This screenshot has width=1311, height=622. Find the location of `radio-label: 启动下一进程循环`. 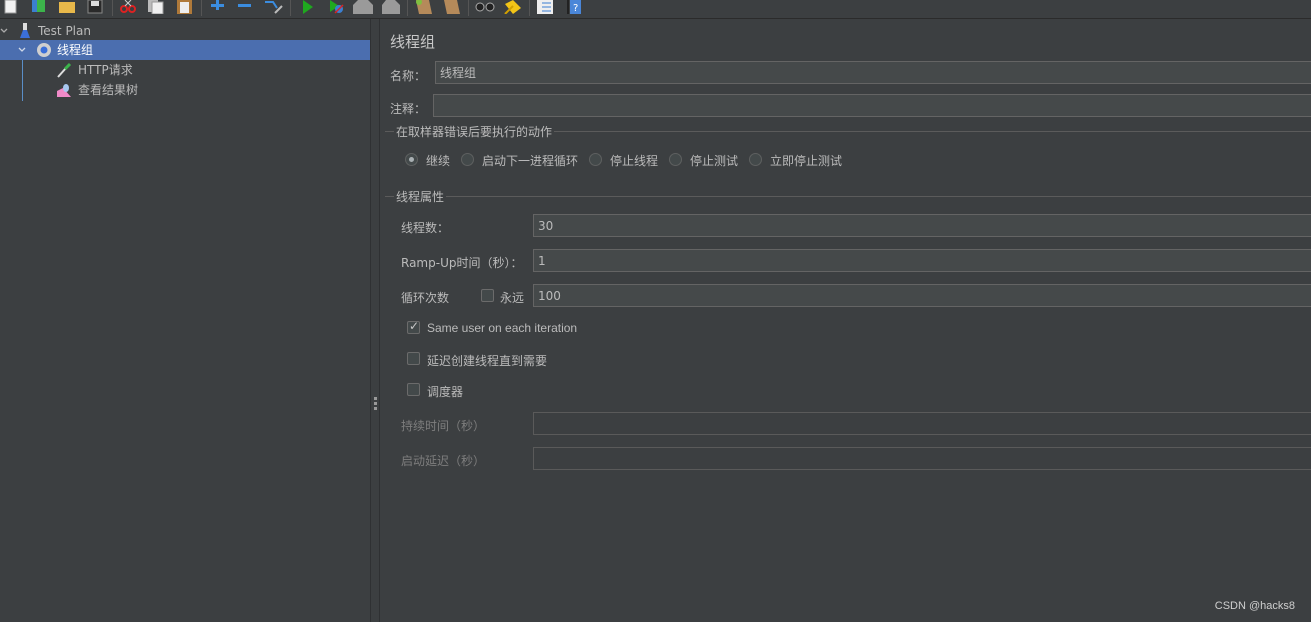

radio-label: 启动下一进程循环 is located at coordinates (530, 161).